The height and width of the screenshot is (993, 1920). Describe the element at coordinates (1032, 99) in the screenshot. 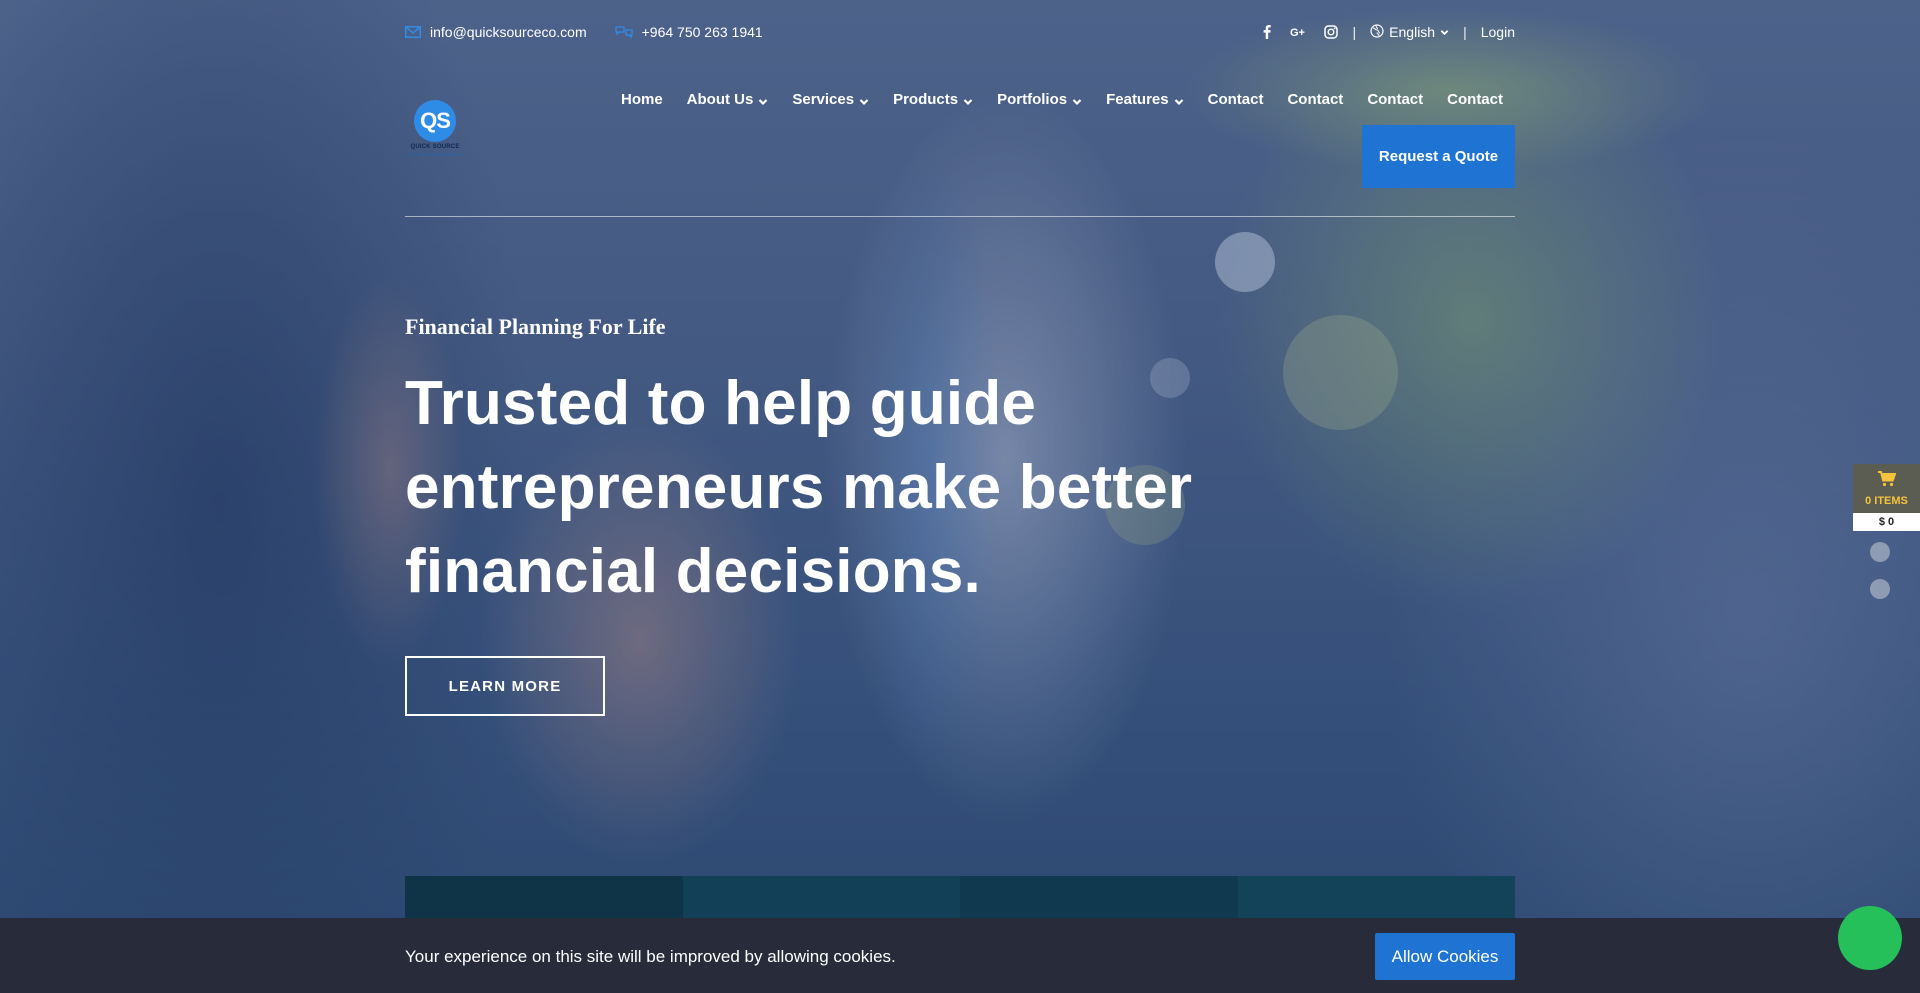

I see `nav-item-label: Portfolios` at that location.